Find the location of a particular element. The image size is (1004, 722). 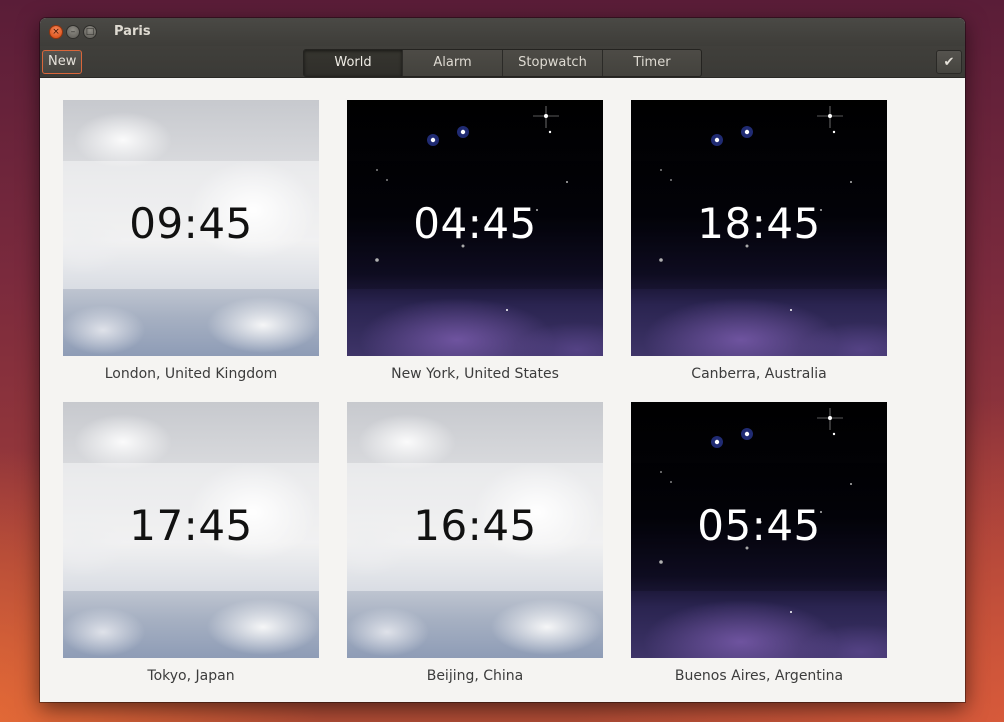

tab-timer: Timer is located at coordinates (652, 63).